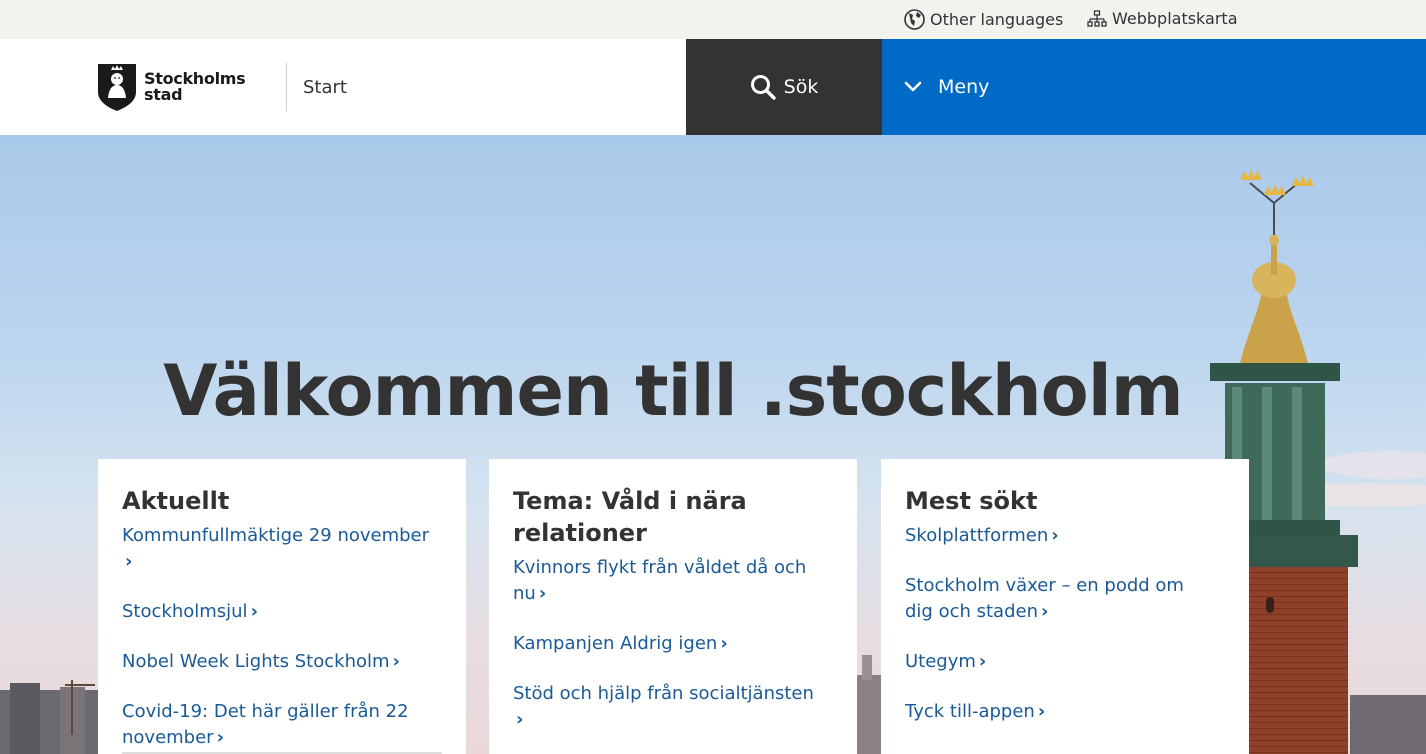 The height and width of the screenshot is (754, 1426). What do you see at coordinates (176, 501) in the screenshot?
I see `card-heading: Aktuellt` at bounding box center [176, 501].